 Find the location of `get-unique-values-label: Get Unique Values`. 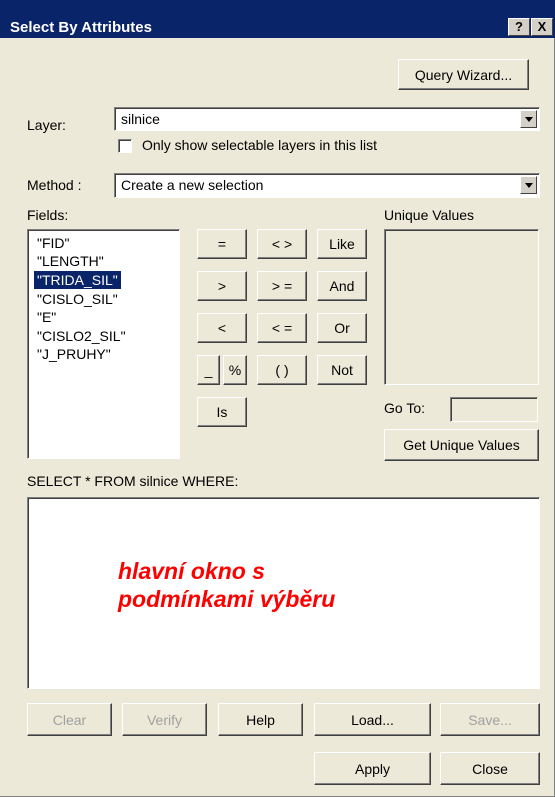

get-unique-values-label: Get Unique Values is located at coordinates (461, 445).